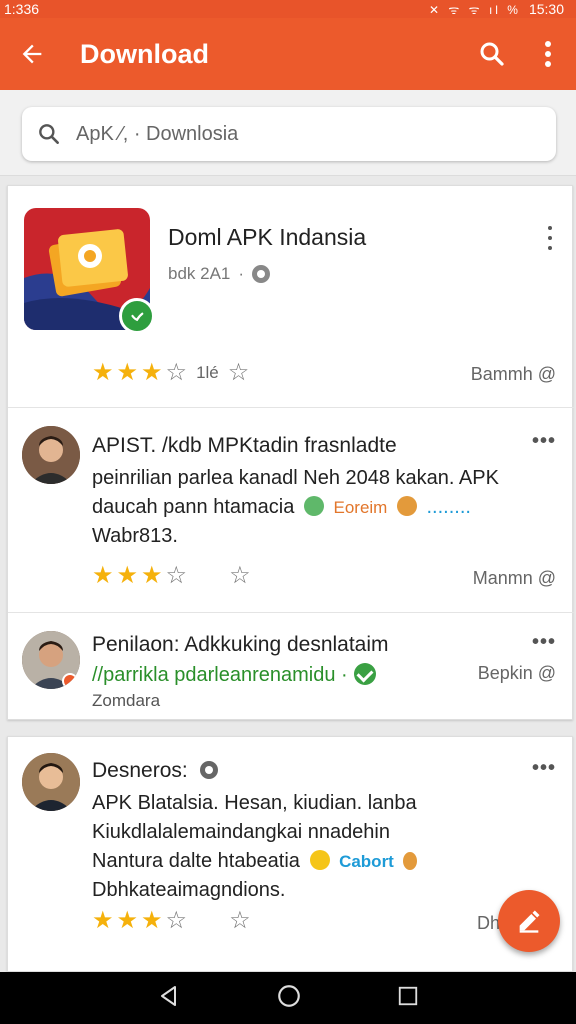 The height and width of the screenshot is (1024, 576). I want to click on edit-fab-button, so click(529, 921).